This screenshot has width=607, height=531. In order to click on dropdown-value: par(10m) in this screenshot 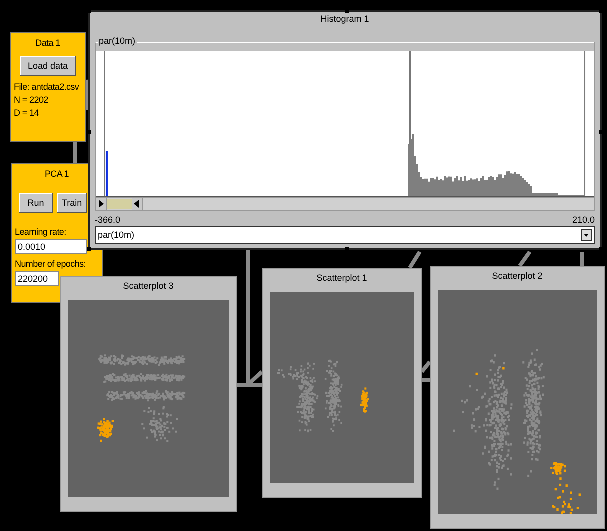, I will do `click(116, 235)`.